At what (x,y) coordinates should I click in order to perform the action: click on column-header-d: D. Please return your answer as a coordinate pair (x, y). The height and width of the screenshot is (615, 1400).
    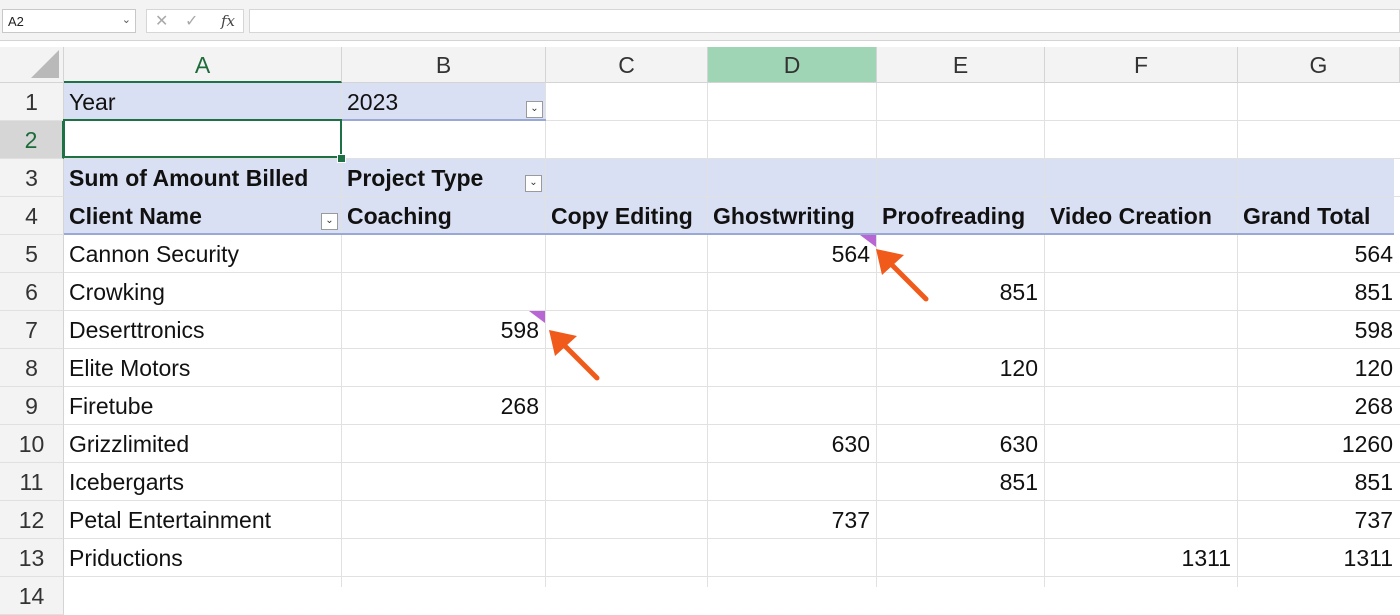
    Looking at the image, I should click on (792, 65).